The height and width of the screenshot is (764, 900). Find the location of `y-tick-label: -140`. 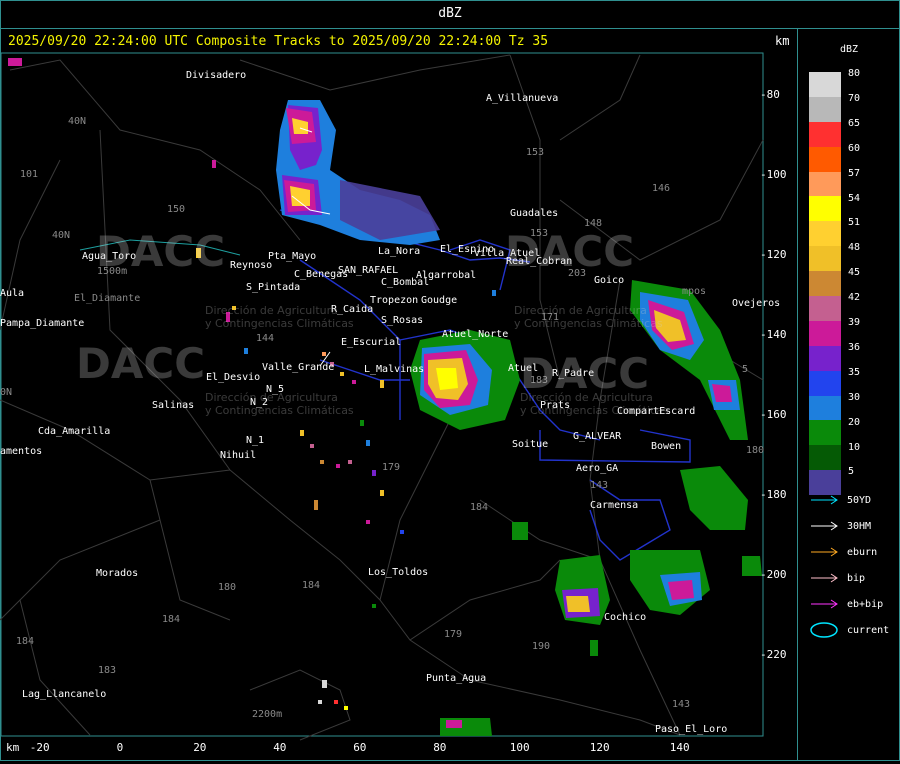

y-tick-label: -140 is located at coordinates (773, 334).